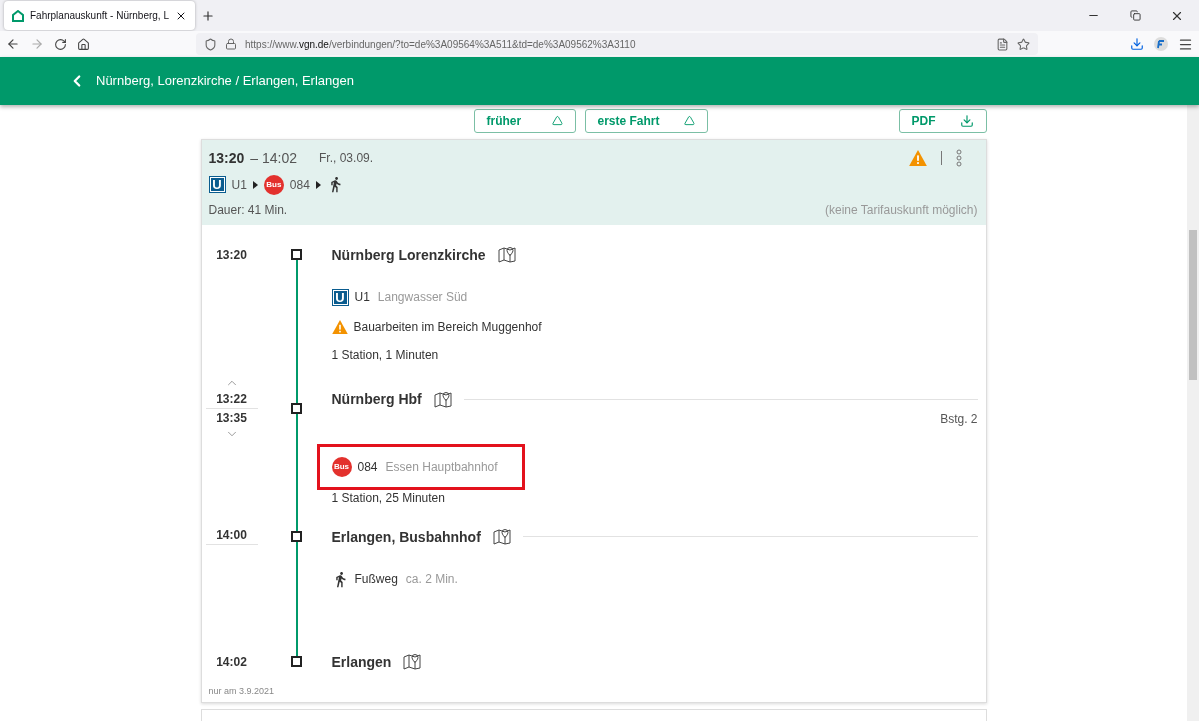 The width and height of the screenshot is (1199, 721). I want to click on address-bar: https://www.vgn.de/verbindungen/?to=de%3A09564%3A511&td=de%3A09562%3A3110, so click(617, 44).